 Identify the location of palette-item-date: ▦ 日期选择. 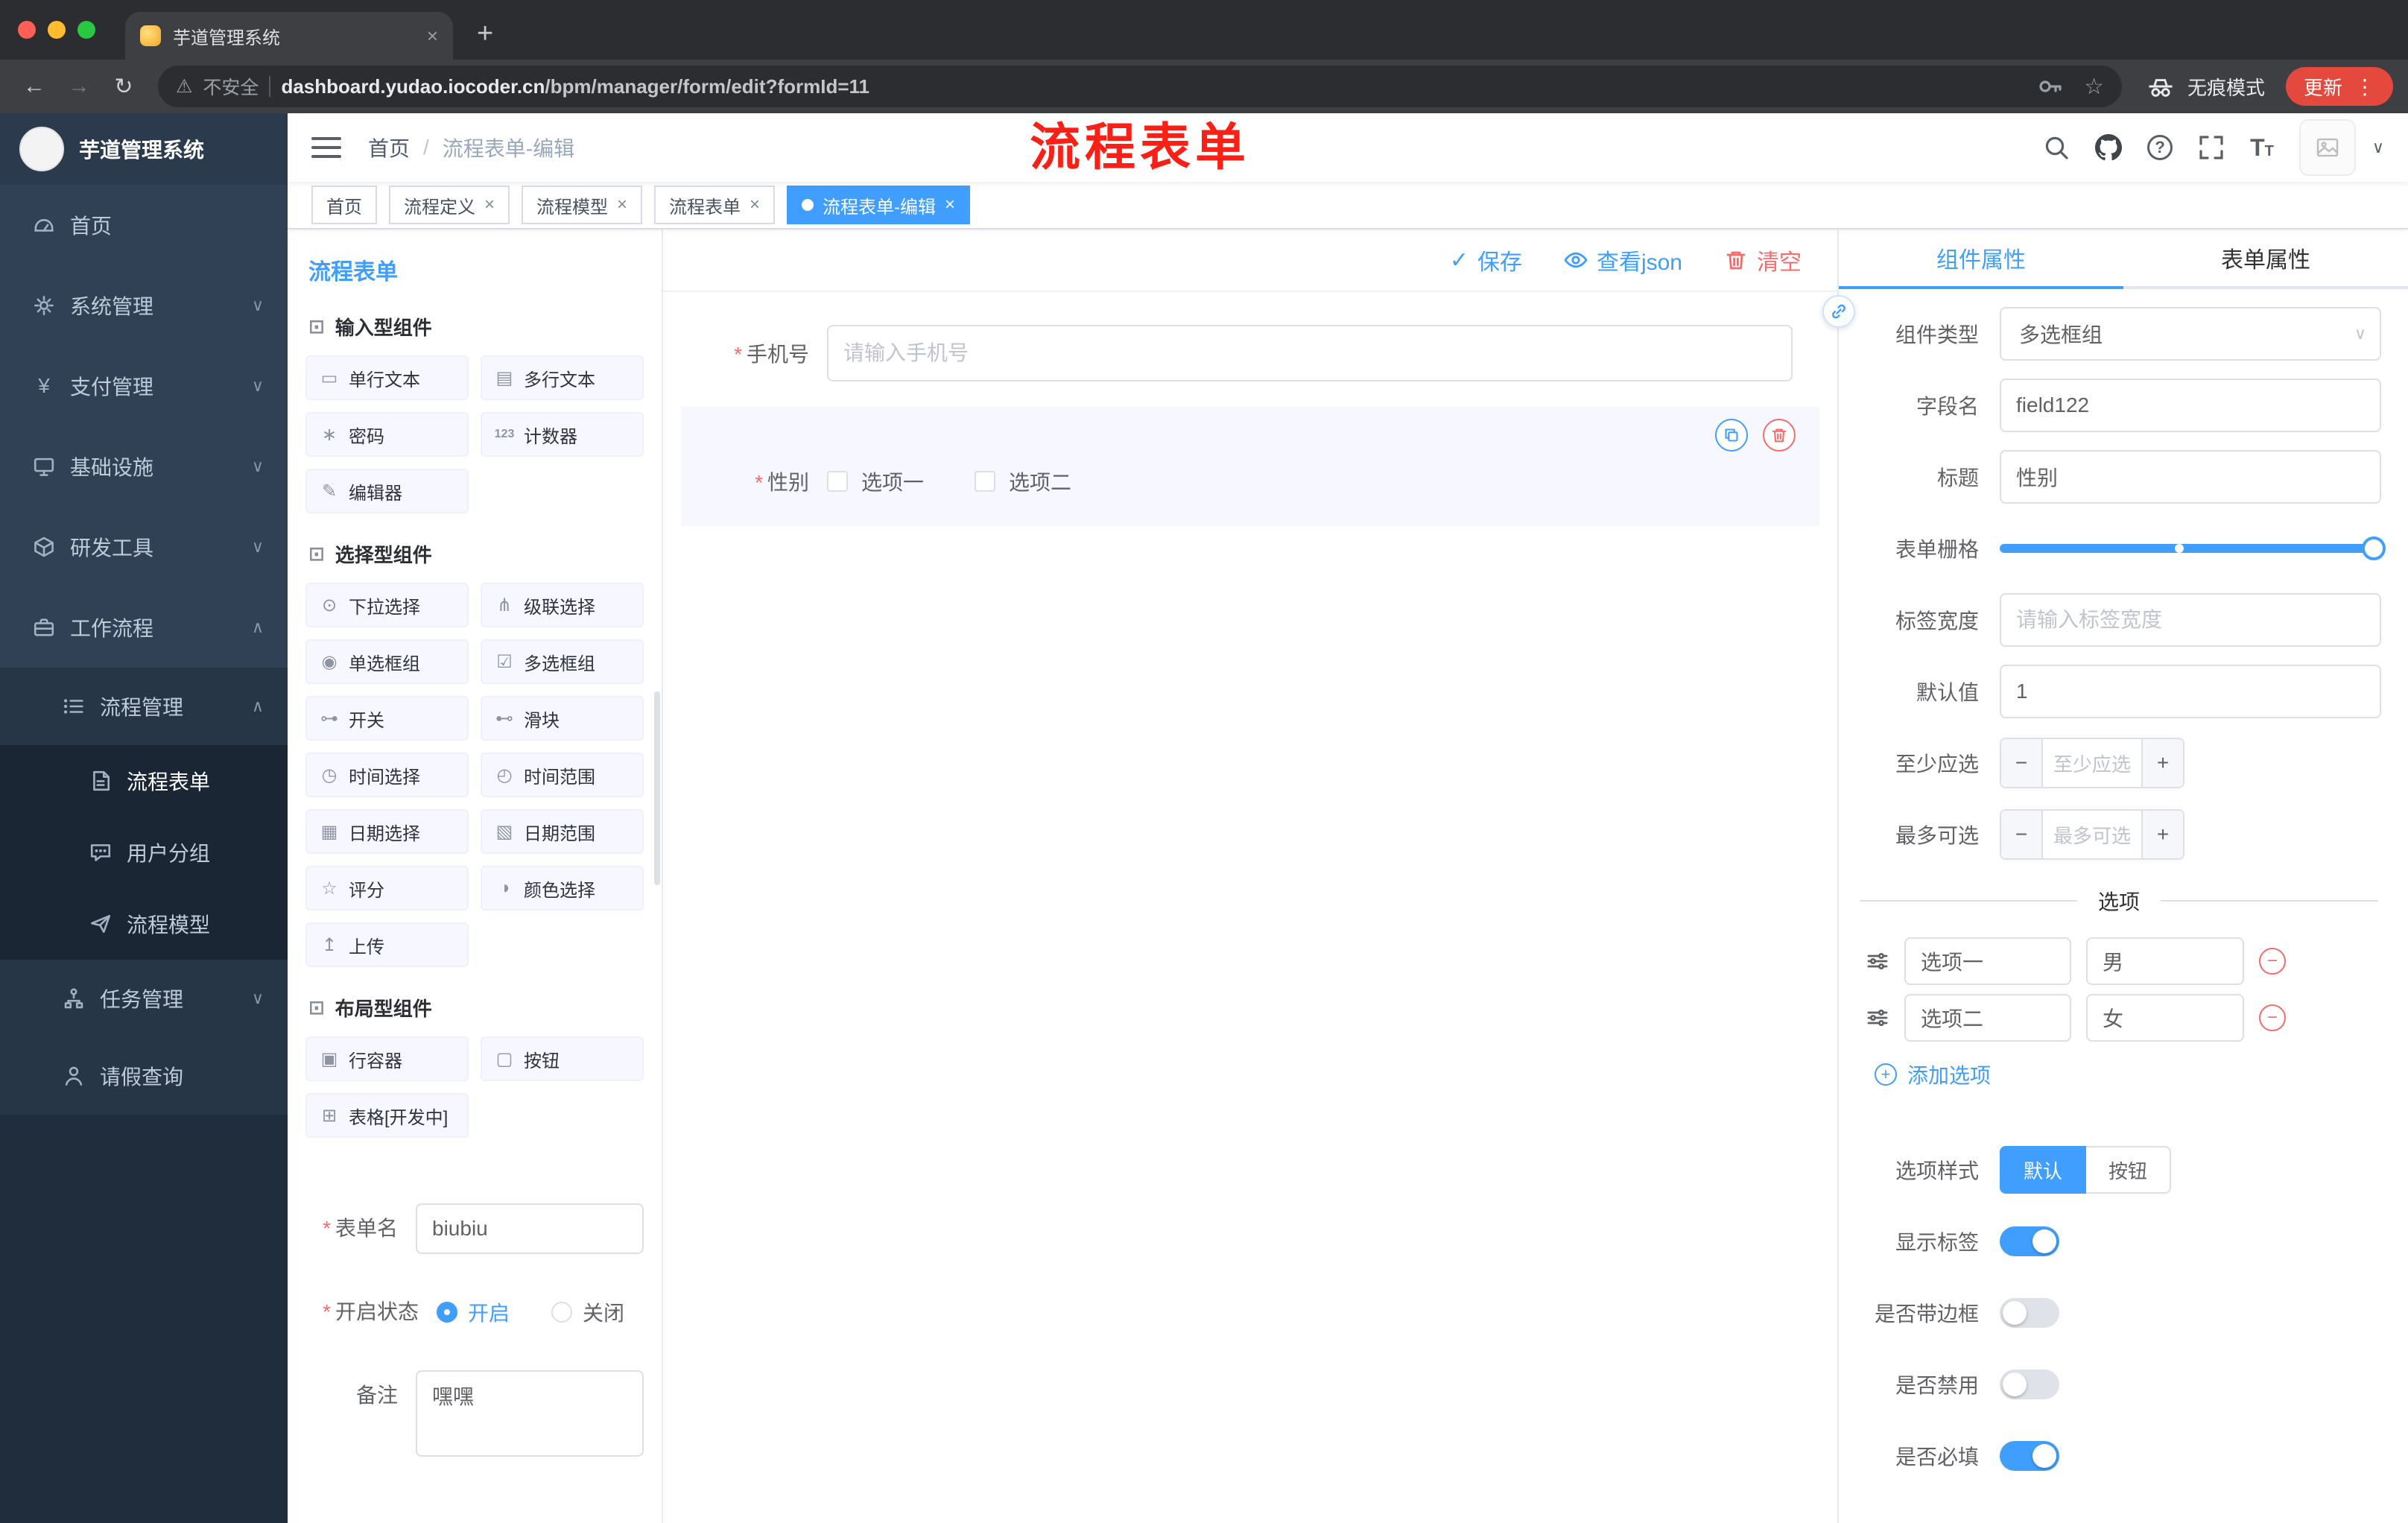
(387, 832).